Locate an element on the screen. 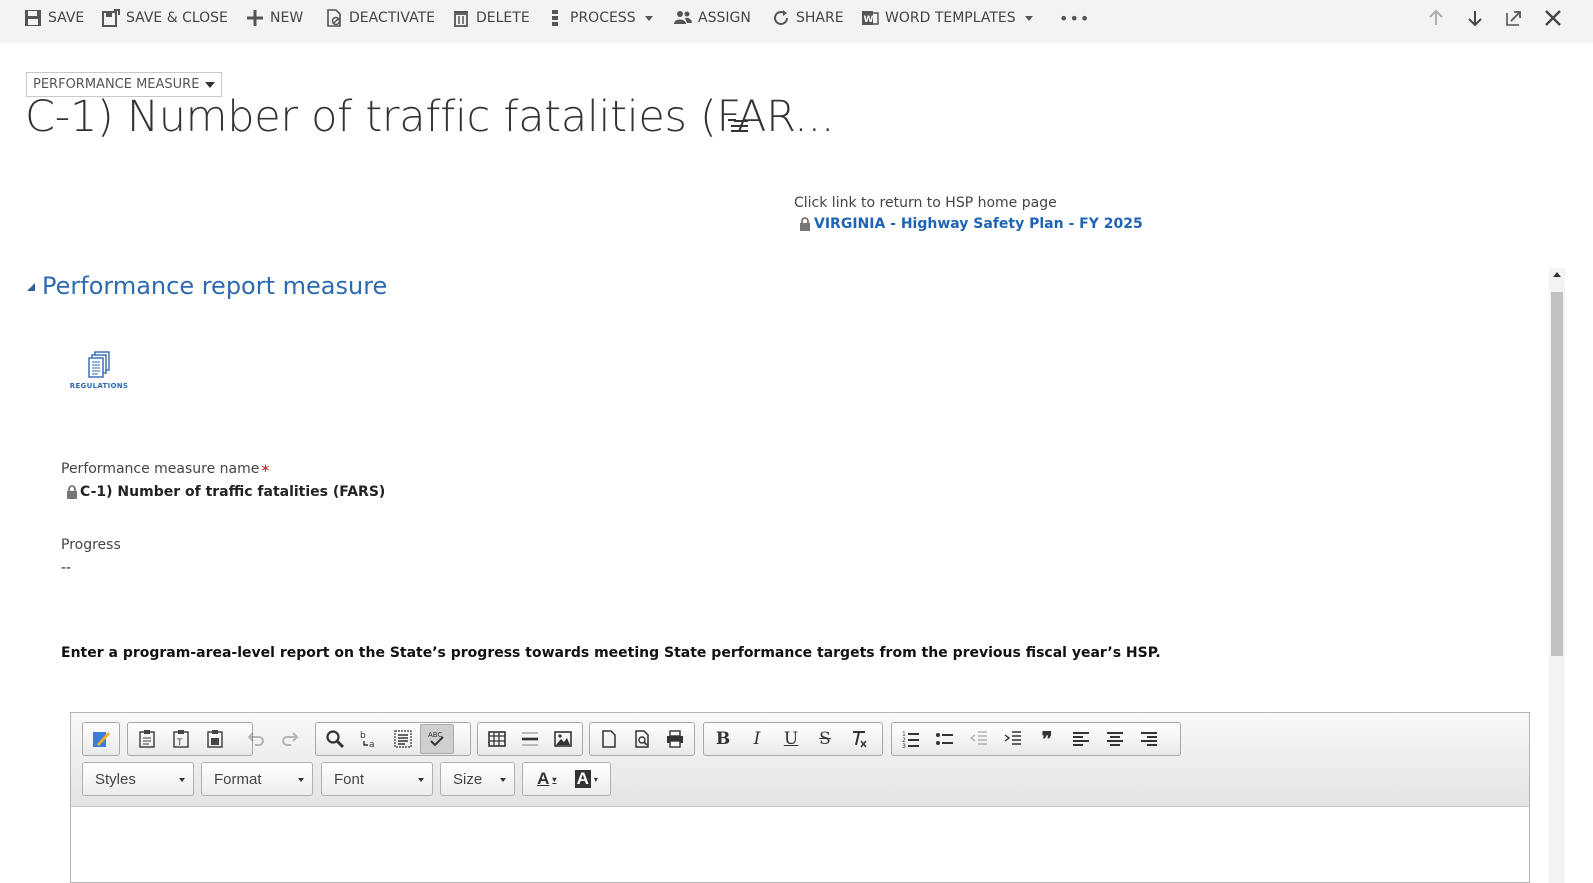 The image size is (1593, 883). svg-text: 3 is located at coordinates (904, 746).